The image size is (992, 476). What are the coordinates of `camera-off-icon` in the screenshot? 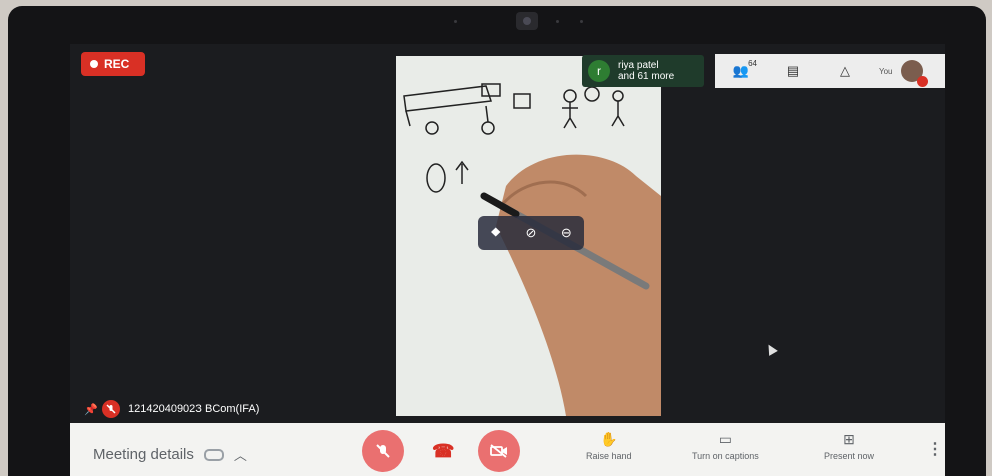 It's located at (498, 451).